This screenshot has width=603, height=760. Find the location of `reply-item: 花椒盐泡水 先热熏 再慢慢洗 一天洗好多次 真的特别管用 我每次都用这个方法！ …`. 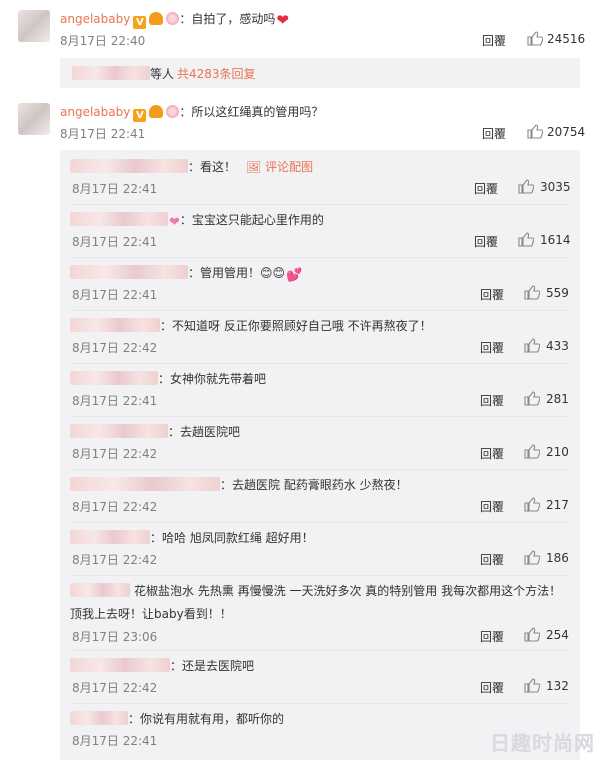

reply-item: 花椒盐泡水 先热熏 再慢慢洗 一天洗好多次 真的特别管用 我每次都用这个方法！ … is located at coordinates (320, 613).